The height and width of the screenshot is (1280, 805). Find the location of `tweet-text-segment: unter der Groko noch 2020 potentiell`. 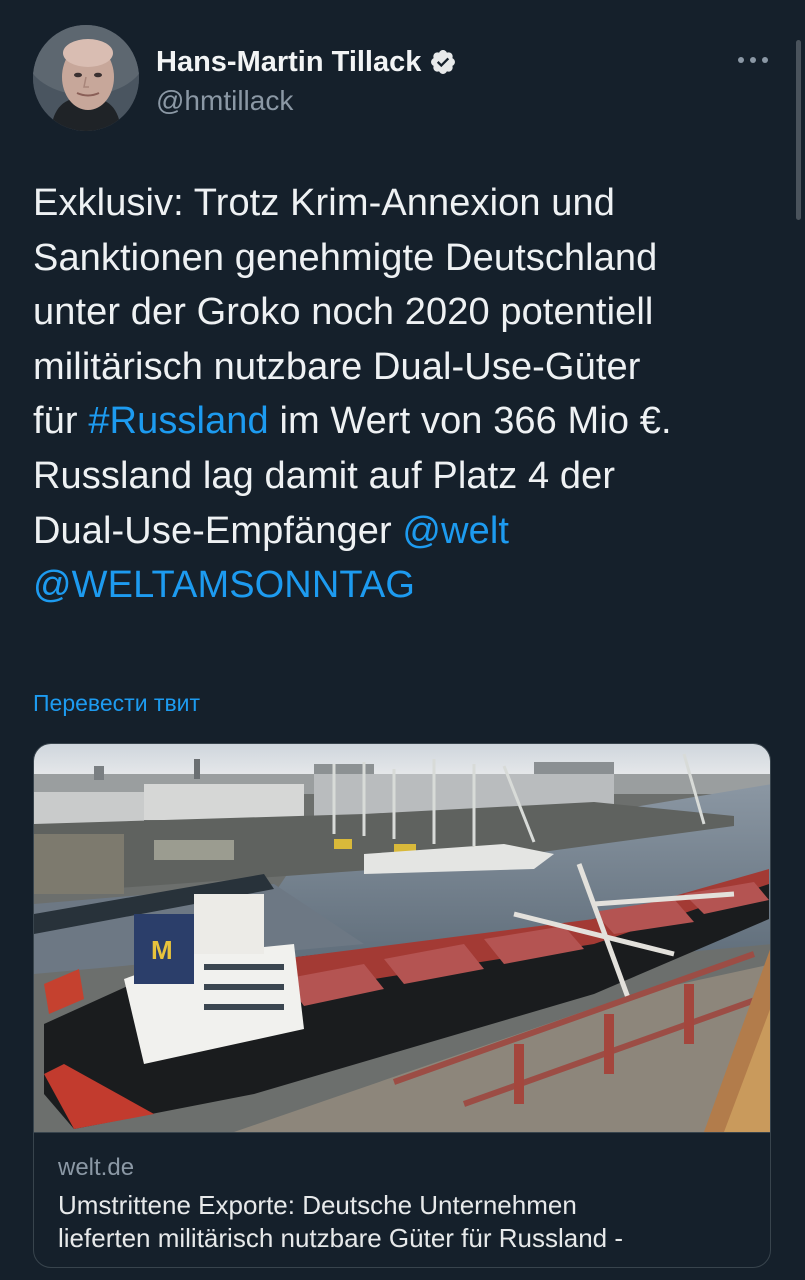

tweet-text-segment: unter der Groko noch 2020 potentiell is located at coordinates (343, 312).